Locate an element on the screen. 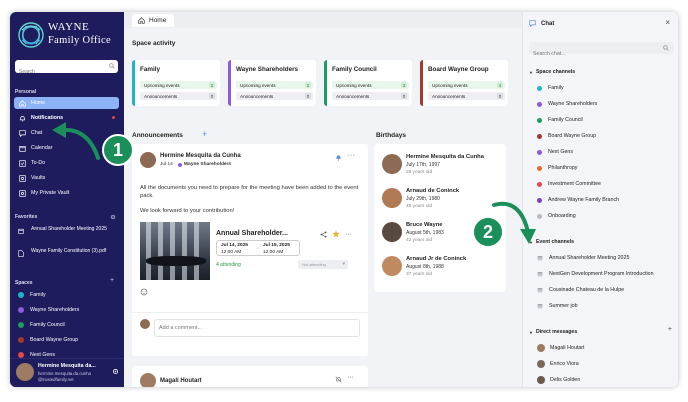 This screenshot has width=688, height=402. event-channel-item: NextGen Development Program Introduction is located at coordinates (595, 274).